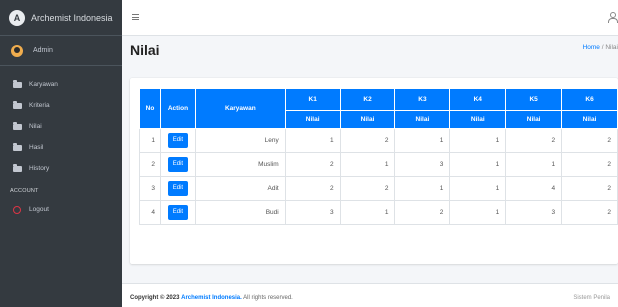 This screenshot has width=618, height=307. I want to click on sidebar-item-label: Hasil, so click(36, 147).